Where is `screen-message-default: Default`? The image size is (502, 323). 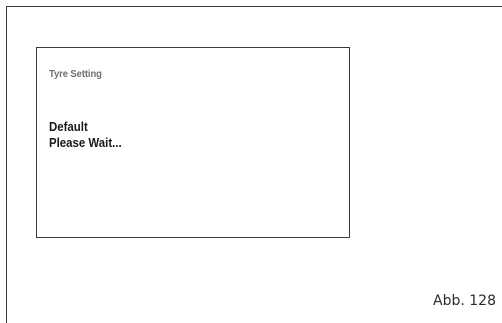
screen-message-default: Default is located at coordinates (68, 126).